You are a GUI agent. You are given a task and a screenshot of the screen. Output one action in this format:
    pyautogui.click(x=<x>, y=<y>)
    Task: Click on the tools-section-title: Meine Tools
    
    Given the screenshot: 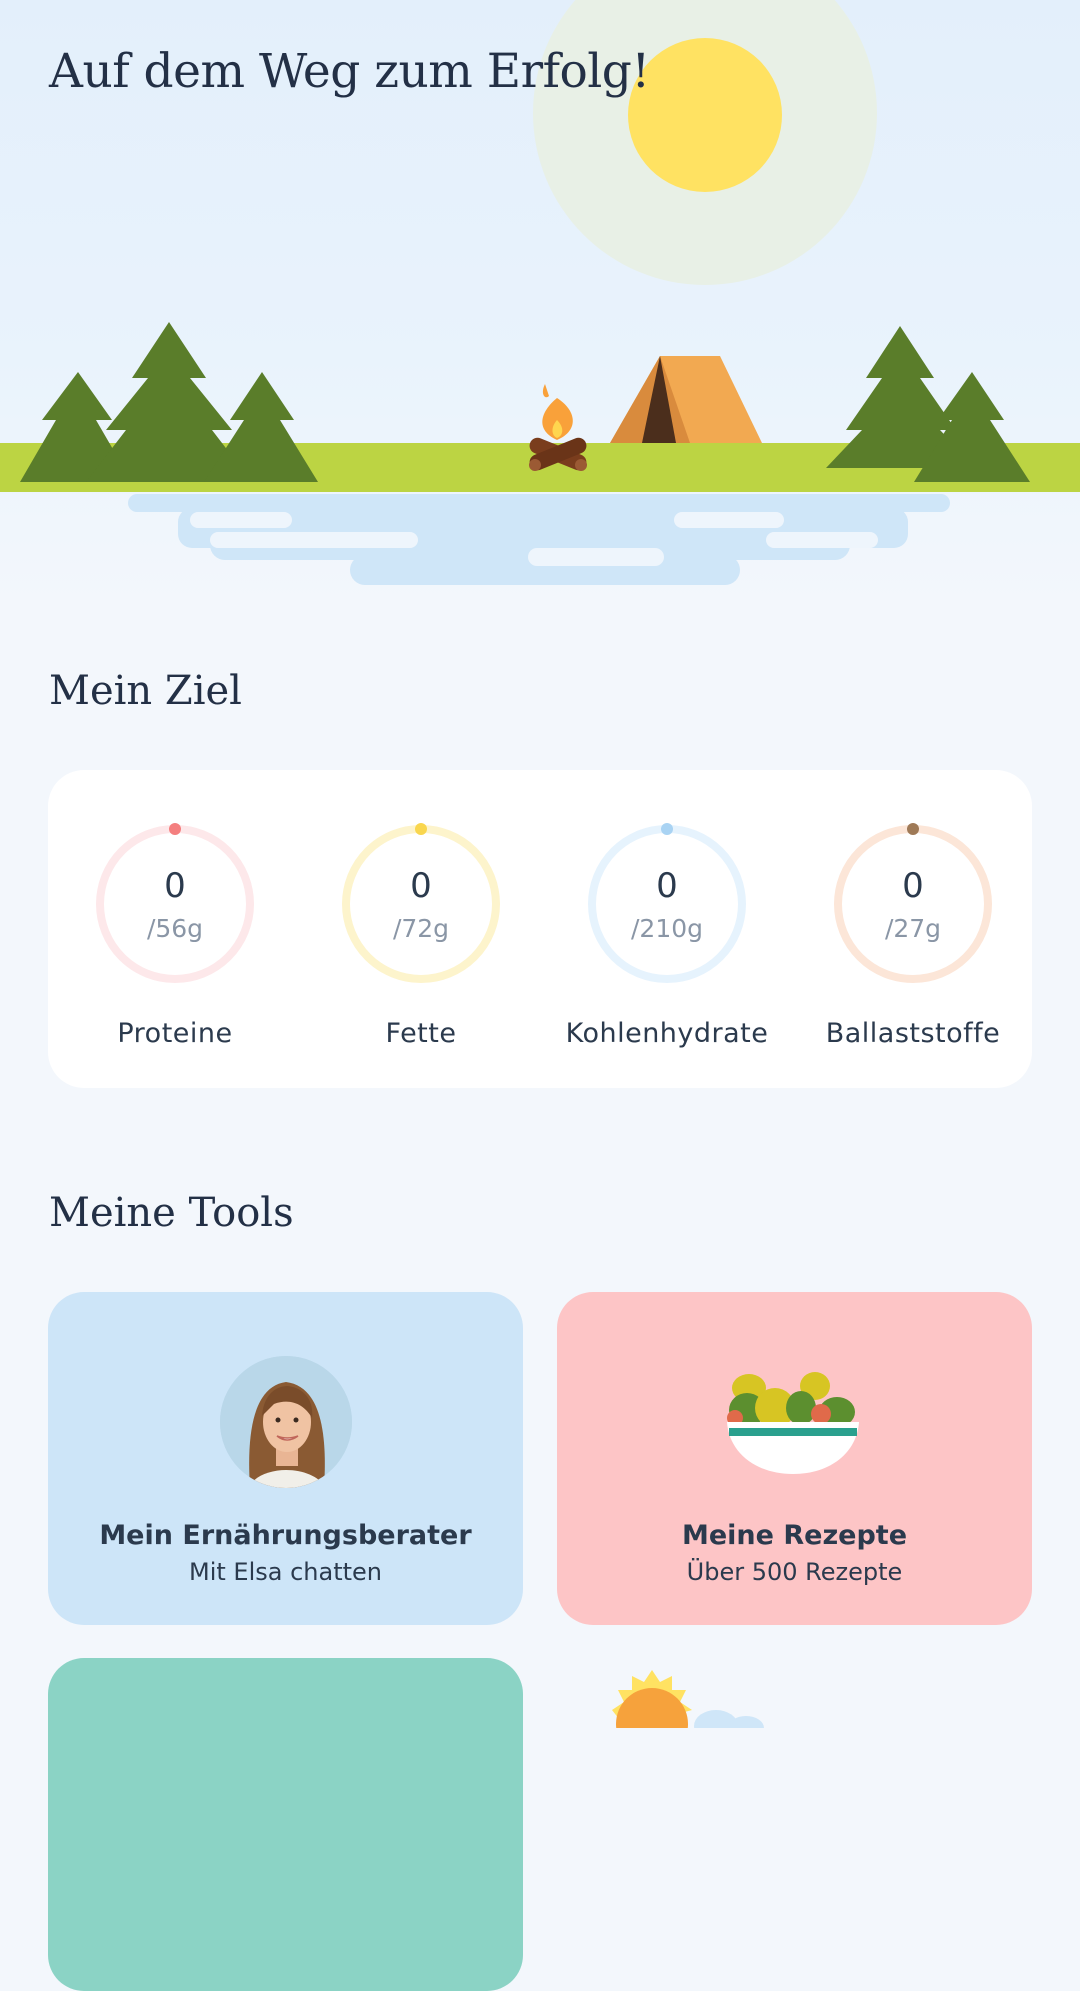 What is the action you would take?
    pyautogui.click(x=171, y=1213)
    